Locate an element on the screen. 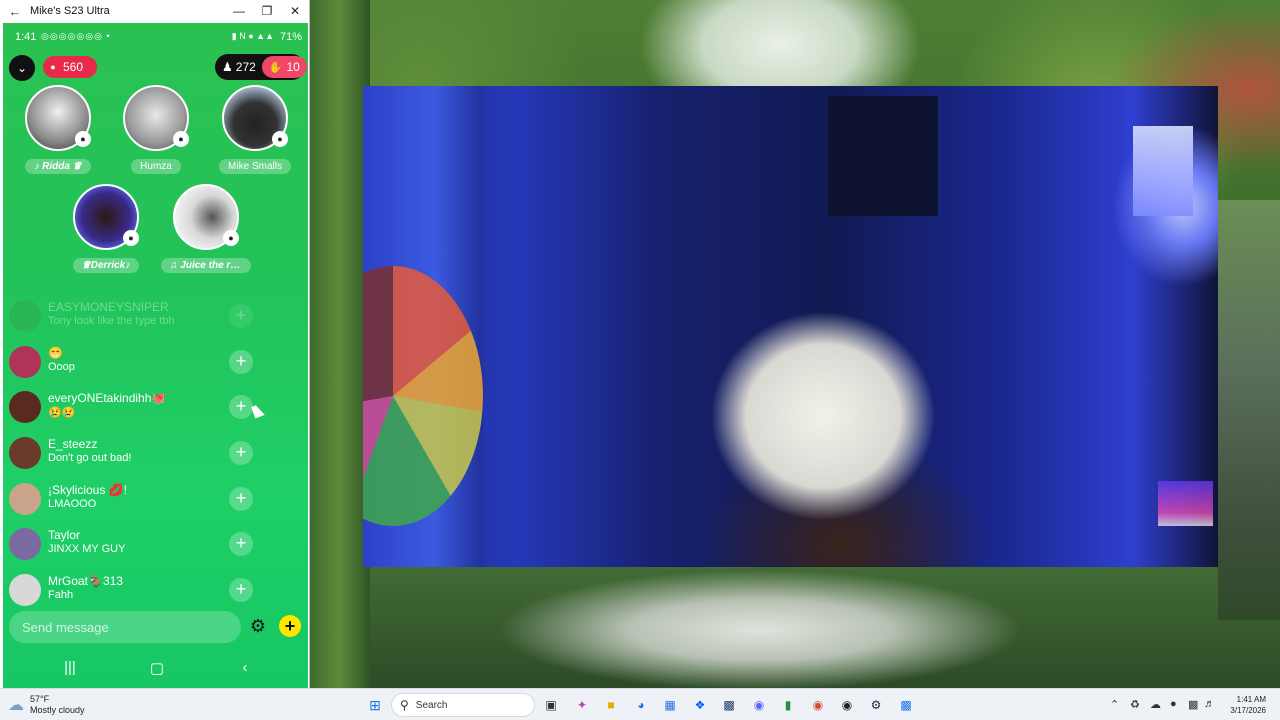 This screenshot has height=720, width=1280. wallpaper-foliage is located at coordinates (340, 344).